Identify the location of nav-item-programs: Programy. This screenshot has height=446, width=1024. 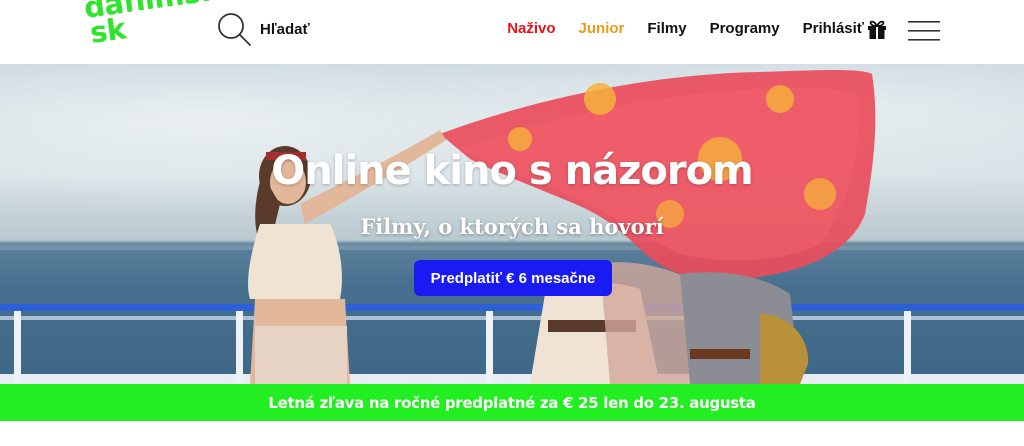
(745, 28).